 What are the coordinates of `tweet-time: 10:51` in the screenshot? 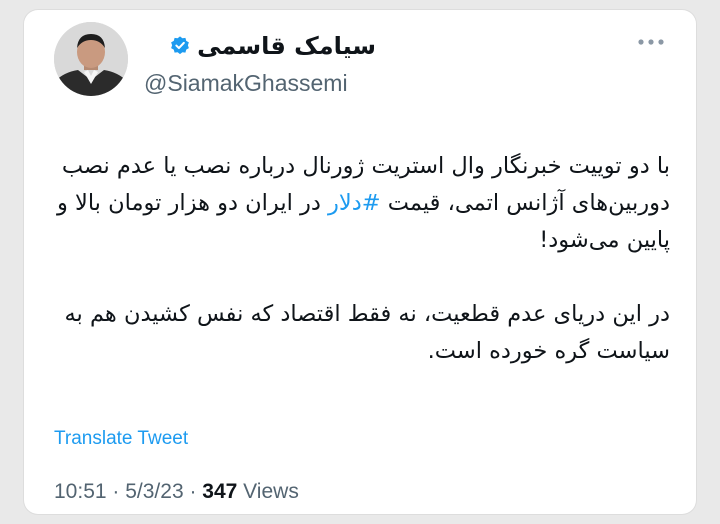 It's located at (80, 491).